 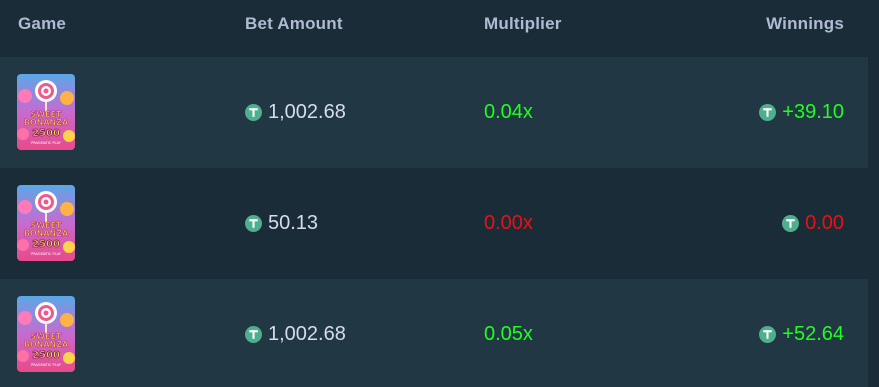 I want to click on winnings-value: 0.00, so click(x=824, y=223).